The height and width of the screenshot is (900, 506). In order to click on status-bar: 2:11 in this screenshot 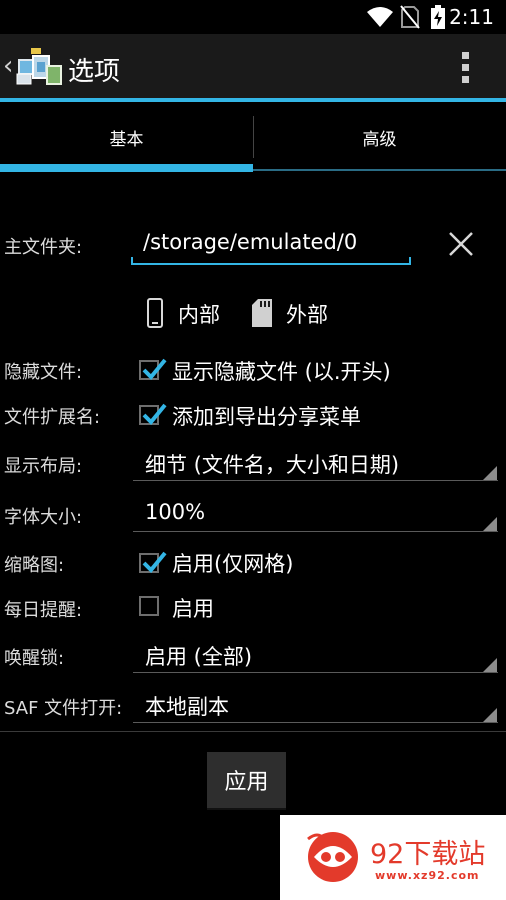, I will do `click(253, 17)`.